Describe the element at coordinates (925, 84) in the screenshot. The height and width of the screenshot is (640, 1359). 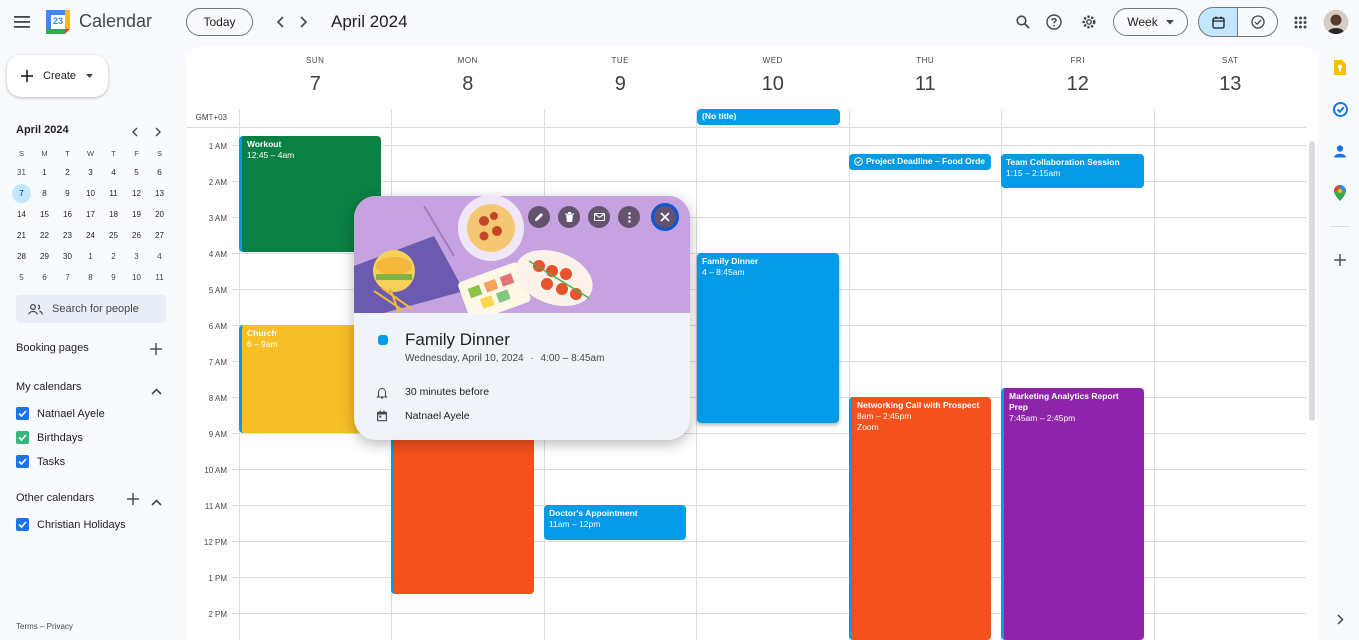
I see `day-number: 11` at that location.